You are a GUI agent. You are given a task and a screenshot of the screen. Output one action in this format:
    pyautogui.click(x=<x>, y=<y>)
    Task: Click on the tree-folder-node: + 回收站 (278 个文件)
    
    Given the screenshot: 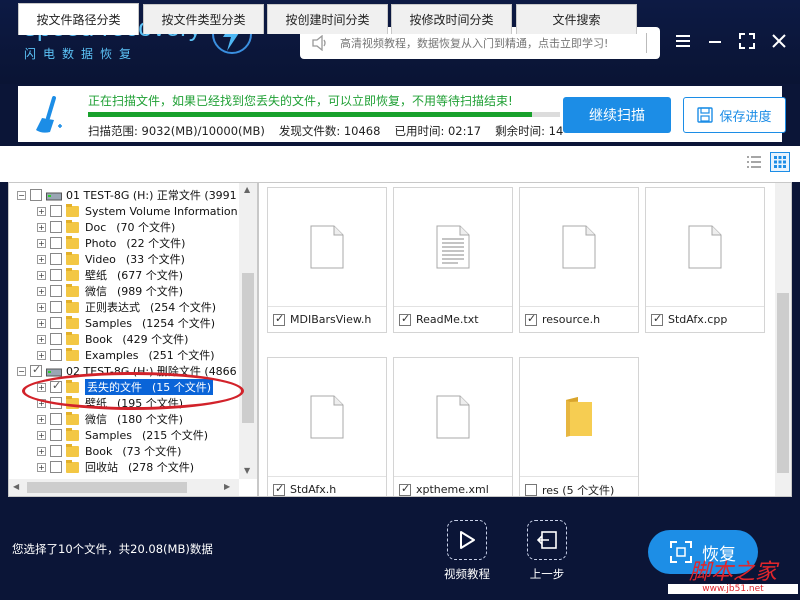 What is the action you would take?
    pyautogui.click(x=115, y=467)
    